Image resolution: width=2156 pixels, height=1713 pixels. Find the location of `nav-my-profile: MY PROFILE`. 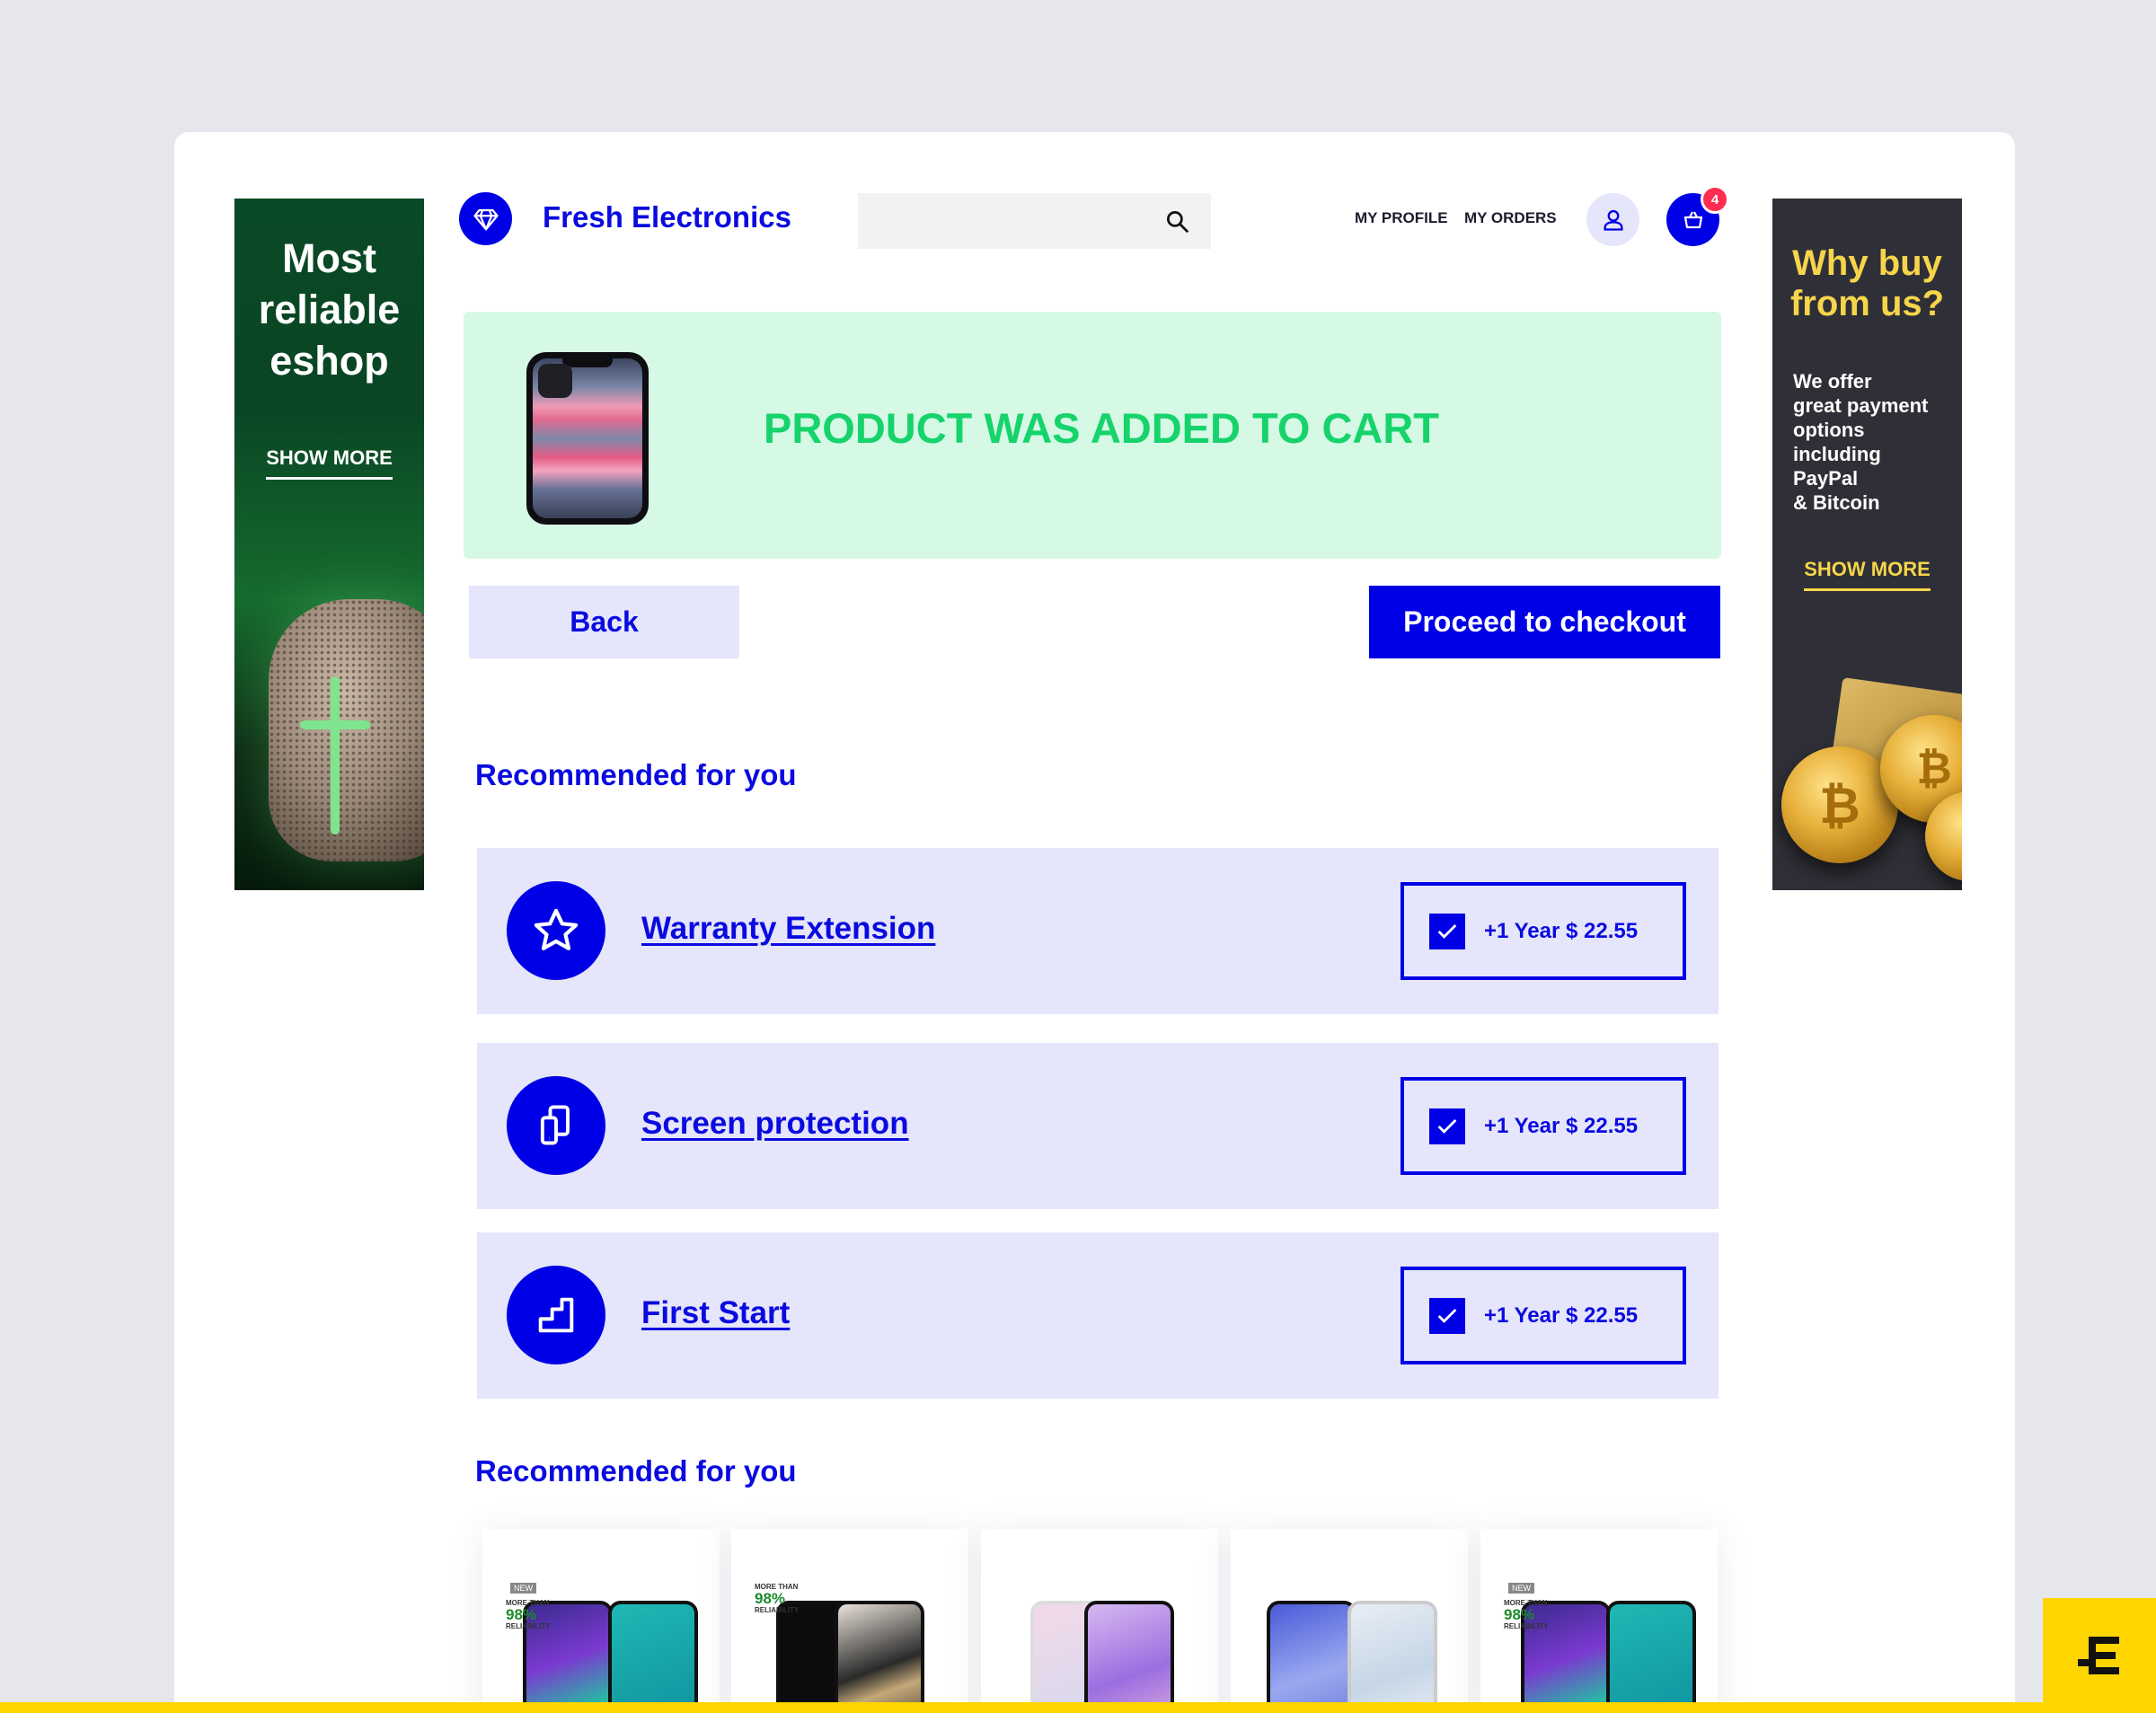

nav-my-profile: MY PROFILE is located at coordinates (1401, 218).